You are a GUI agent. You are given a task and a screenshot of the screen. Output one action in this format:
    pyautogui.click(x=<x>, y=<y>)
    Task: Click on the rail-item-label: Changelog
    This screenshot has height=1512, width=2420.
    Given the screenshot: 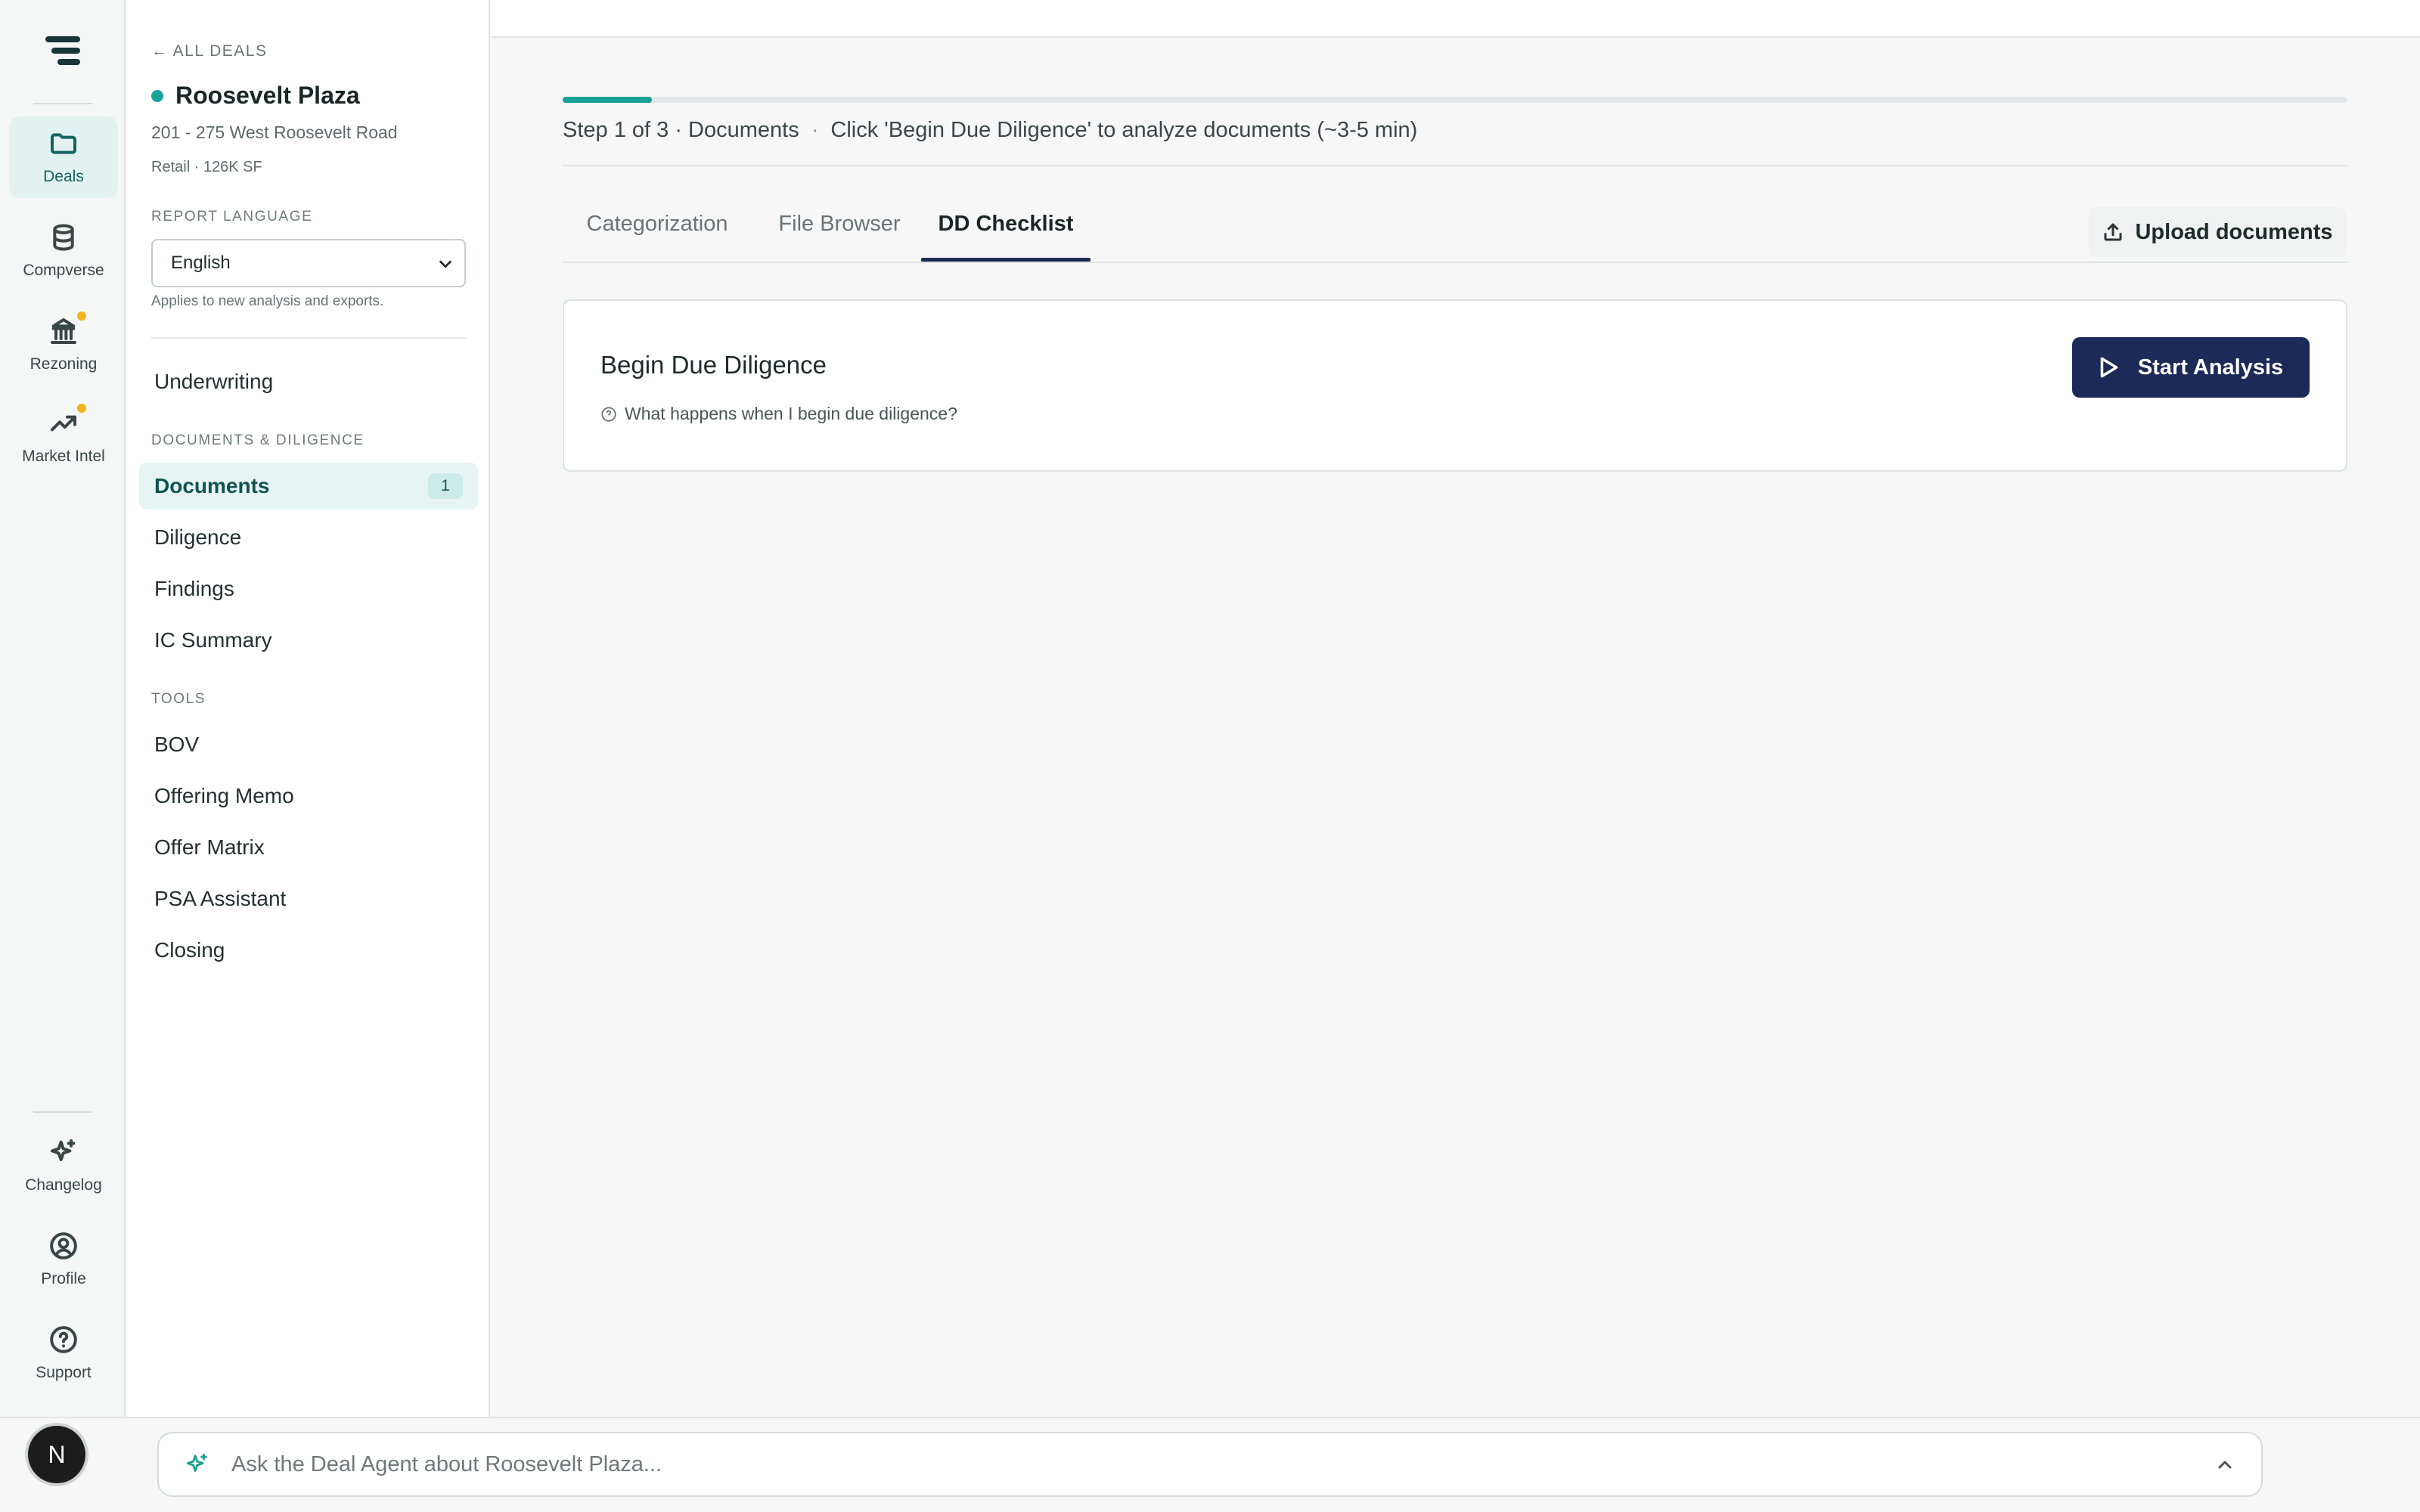 What is the action you would take?
    pyautogui.click(x=64, y=1185)
    